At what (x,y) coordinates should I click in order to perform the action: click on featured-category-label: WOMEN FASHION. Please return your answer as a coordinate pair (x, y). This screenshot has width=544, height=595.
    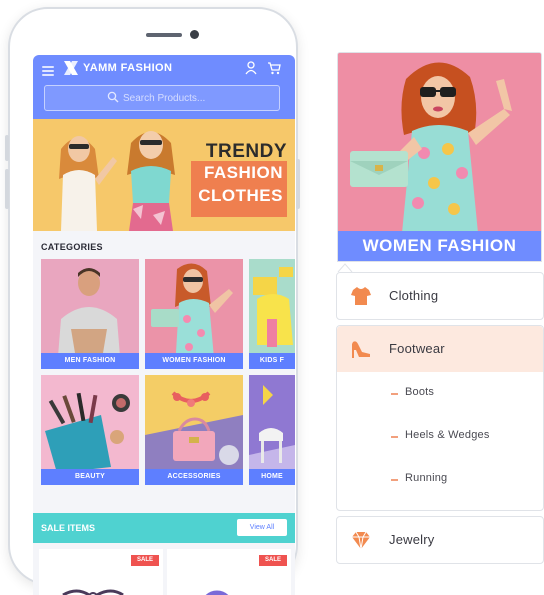
    Looking at the image, I should click on (439, 246).